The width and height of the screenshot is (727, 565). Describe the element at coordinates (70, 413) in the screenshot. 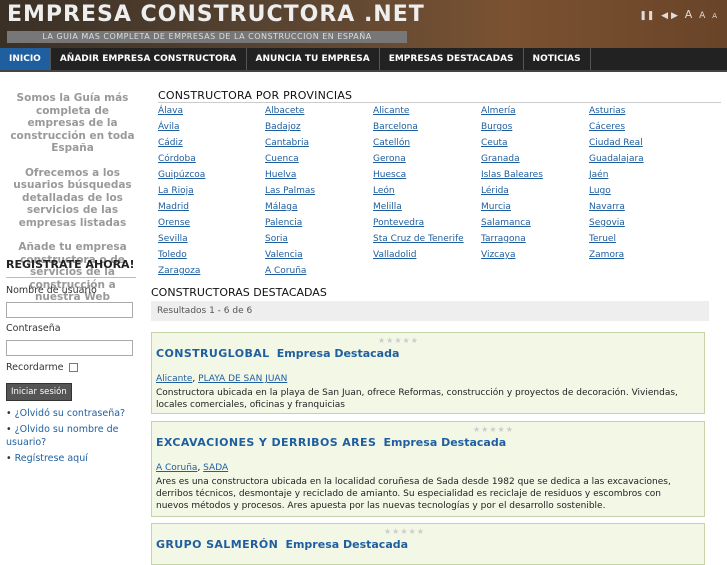

I see `forgot-password-link: ¿Olvidó su contraseña?` at that location.